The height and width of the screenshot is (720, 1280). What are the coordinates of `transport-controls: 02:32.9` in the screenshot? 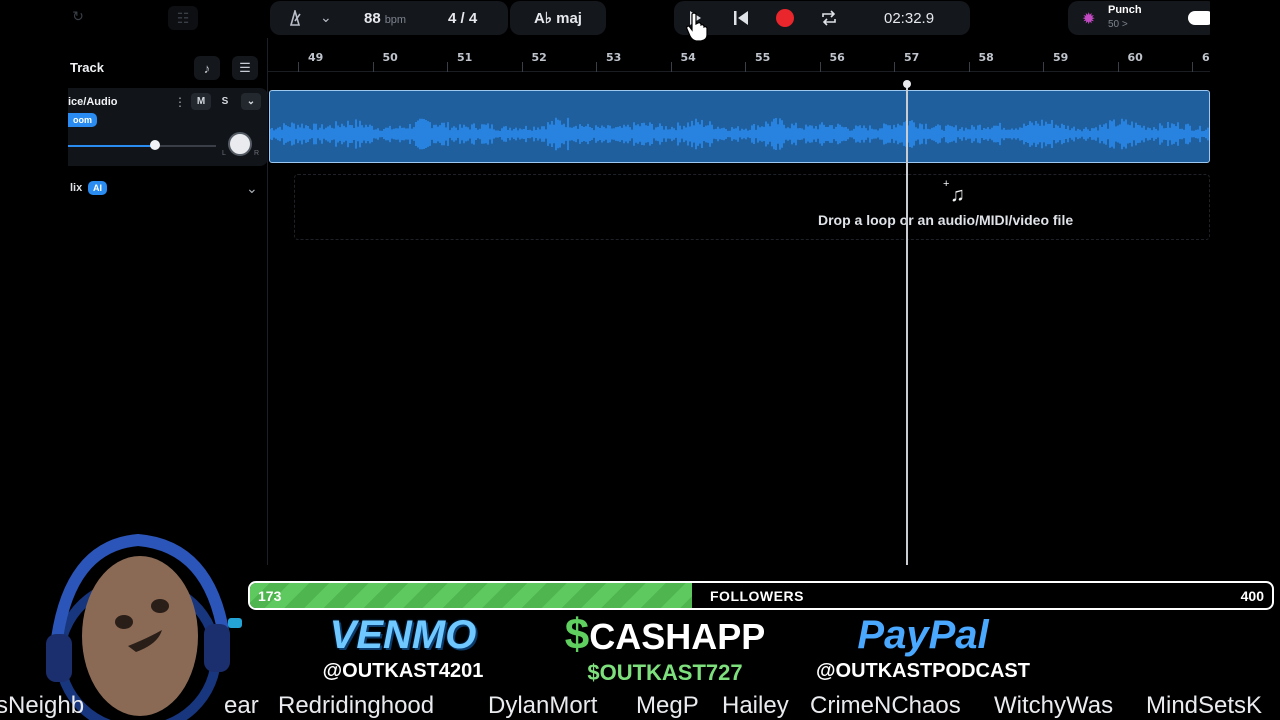 It's located at (822, 18).